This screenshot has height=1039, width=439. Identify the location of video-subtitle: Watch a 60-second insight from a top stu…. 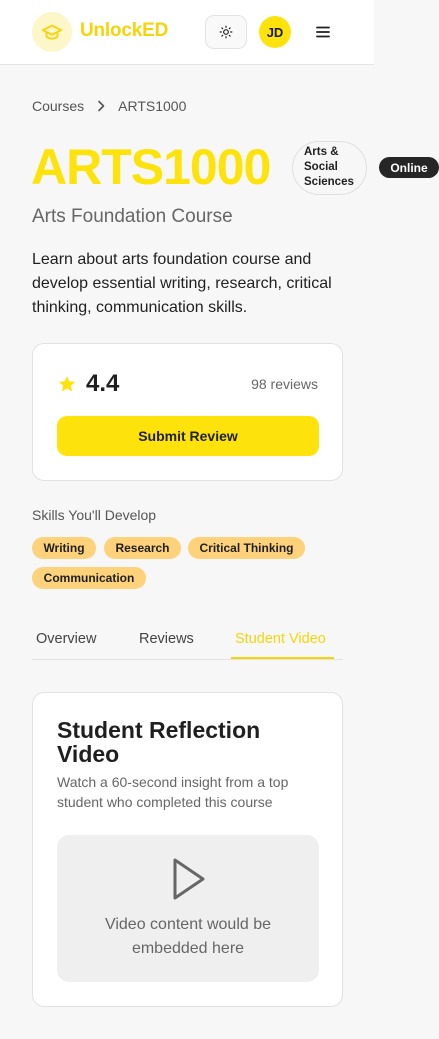
(173, 792).